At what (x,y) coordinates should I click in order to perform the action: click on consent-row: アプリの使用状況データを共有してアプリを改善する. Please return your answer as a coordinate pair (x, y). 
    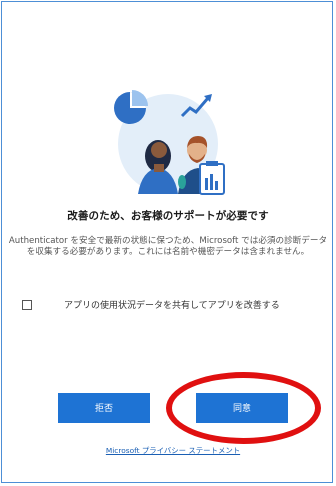
    Looking at the image, I should click on (172, 306).